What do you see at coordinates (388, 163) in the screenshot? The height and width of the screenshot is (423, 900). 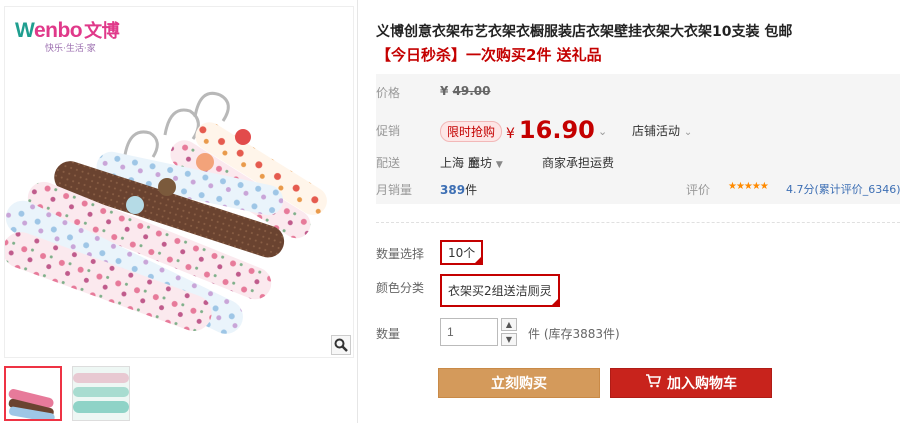 I see `delivery-label: 配送` at bounding box center [388, 163].